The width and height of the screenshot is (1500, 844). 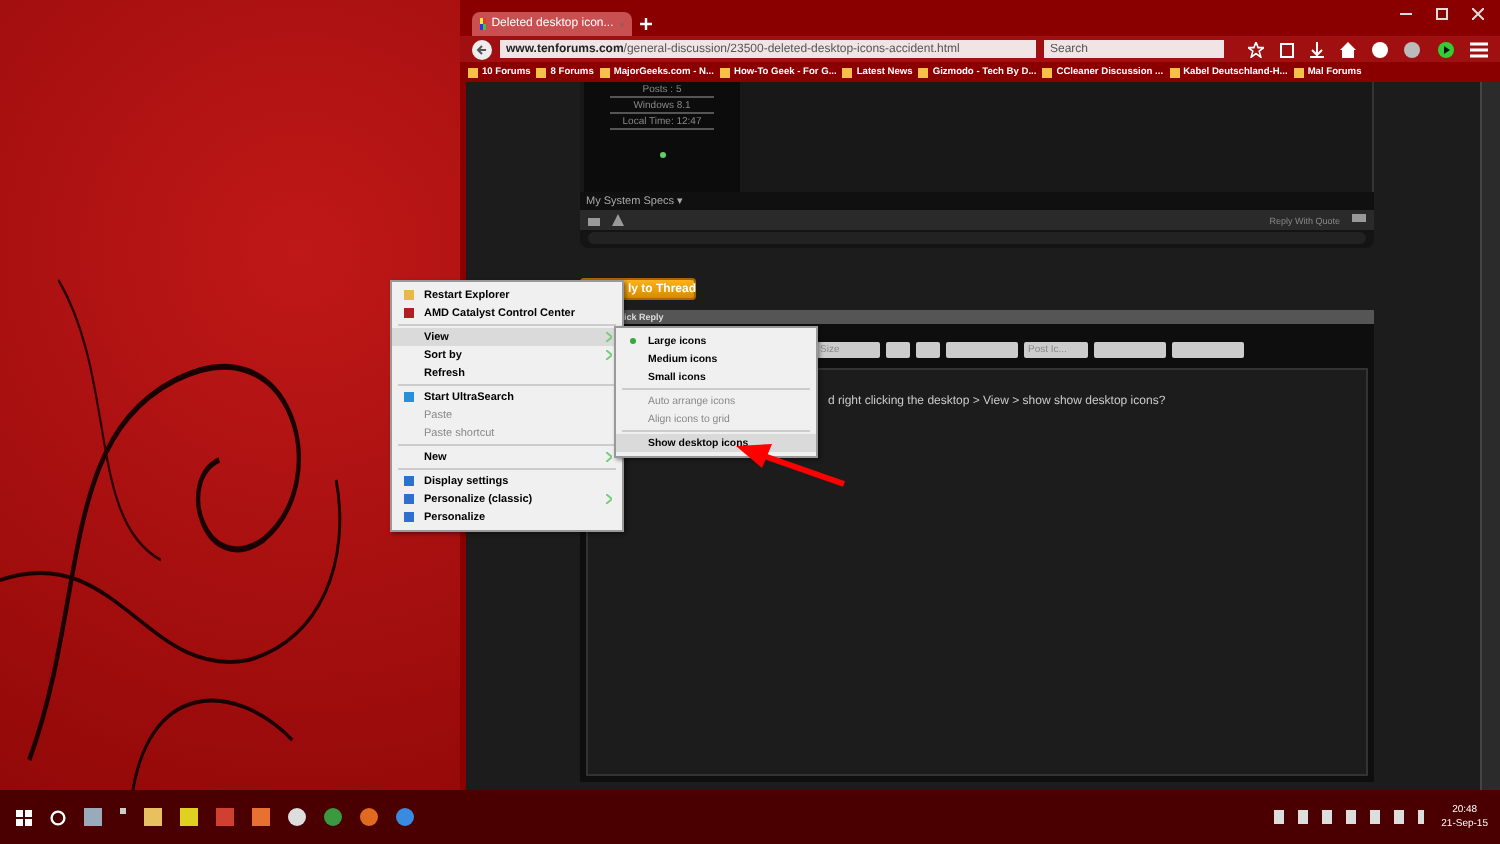 What do you see at coordinates (1446, 49) in the screenshot?
I see `play-icon` at bounding box center [1446, 49].